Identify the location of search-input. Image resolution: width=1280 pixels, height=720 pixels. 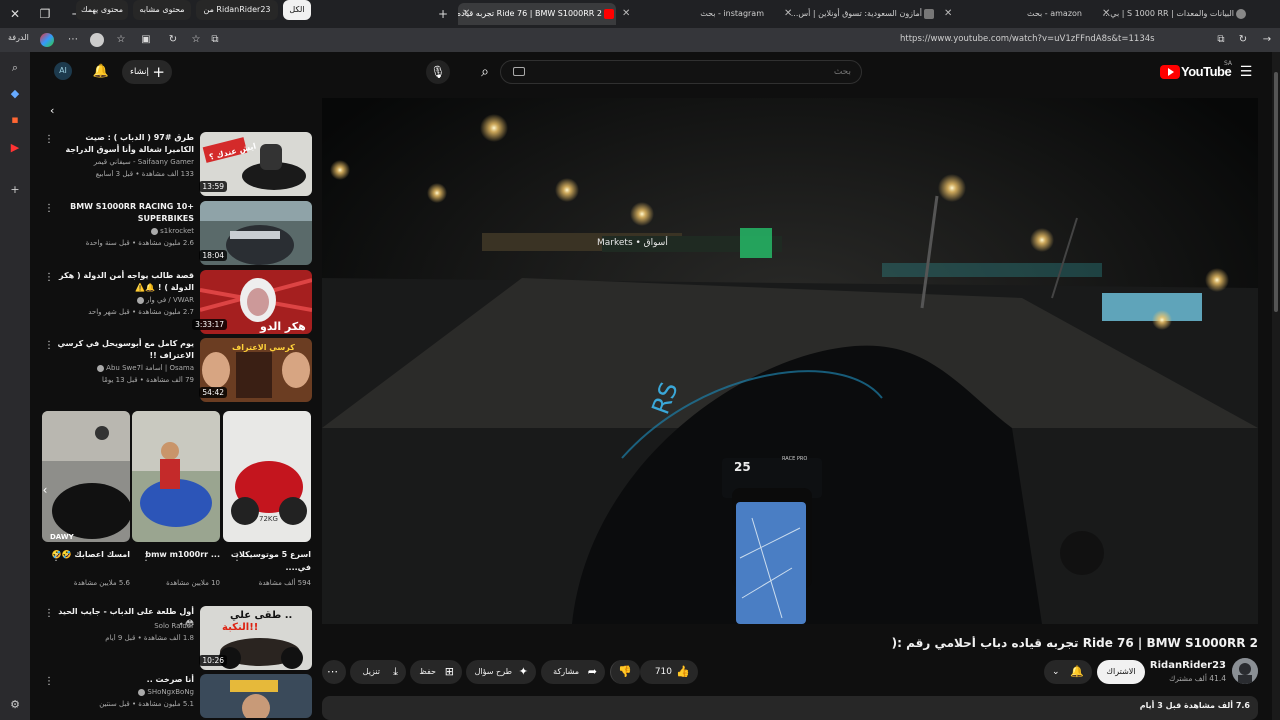
(691, 72).